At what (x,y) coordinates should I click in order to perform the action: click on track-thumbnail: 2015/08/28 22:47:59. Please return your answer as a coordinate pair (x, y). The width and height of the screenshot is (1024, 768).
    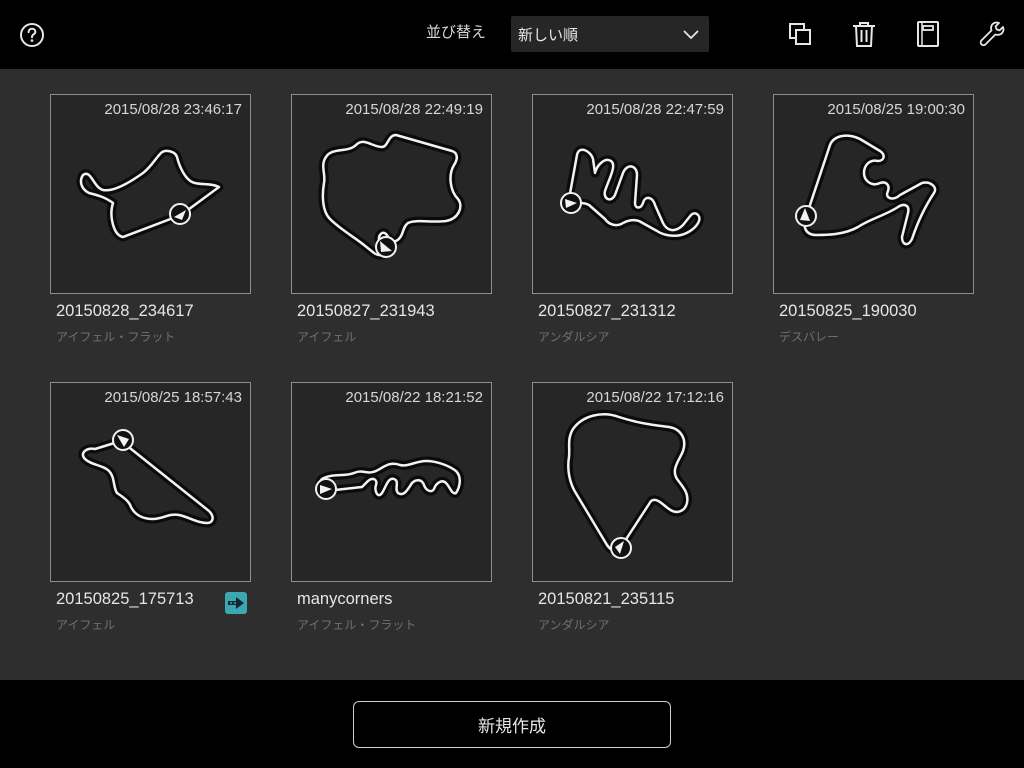
    Looking at the image, I should click on (632, 194).